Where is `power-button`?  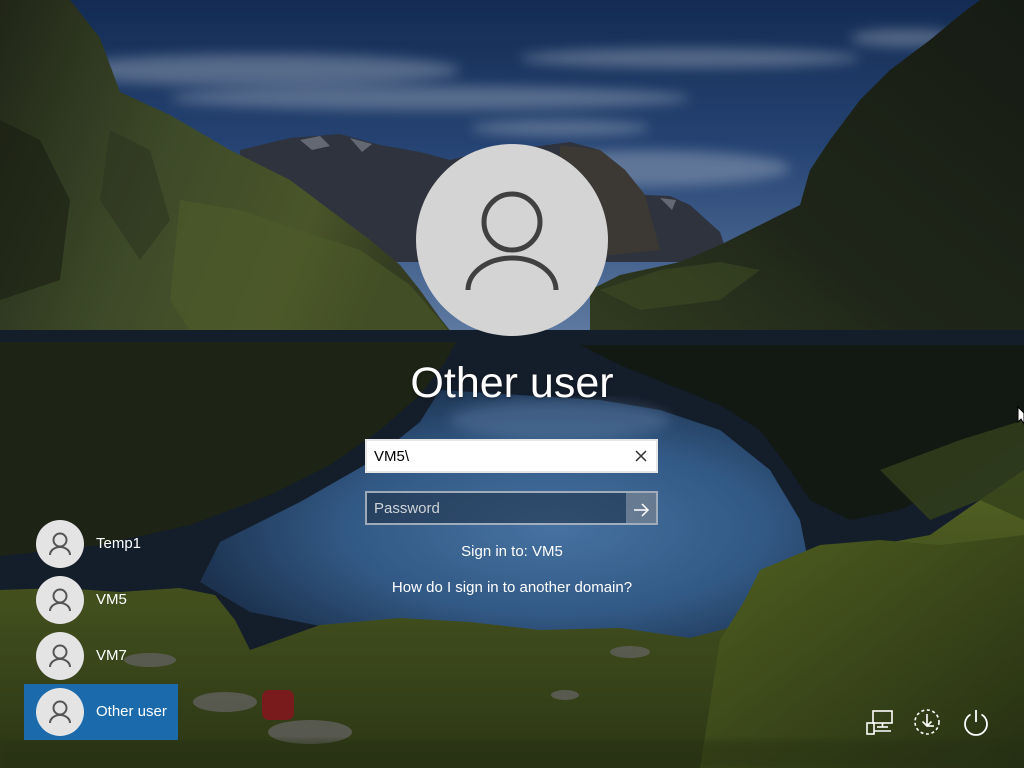
power-button is located at coordinates (976, 722).